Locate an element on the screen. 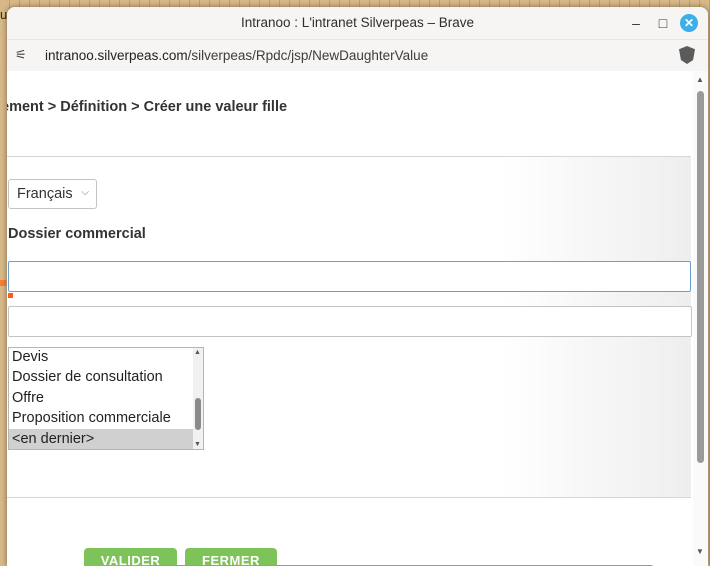 The height and width of the screenshot is (566, 710). required-icon is located at coordinates (10, 295).